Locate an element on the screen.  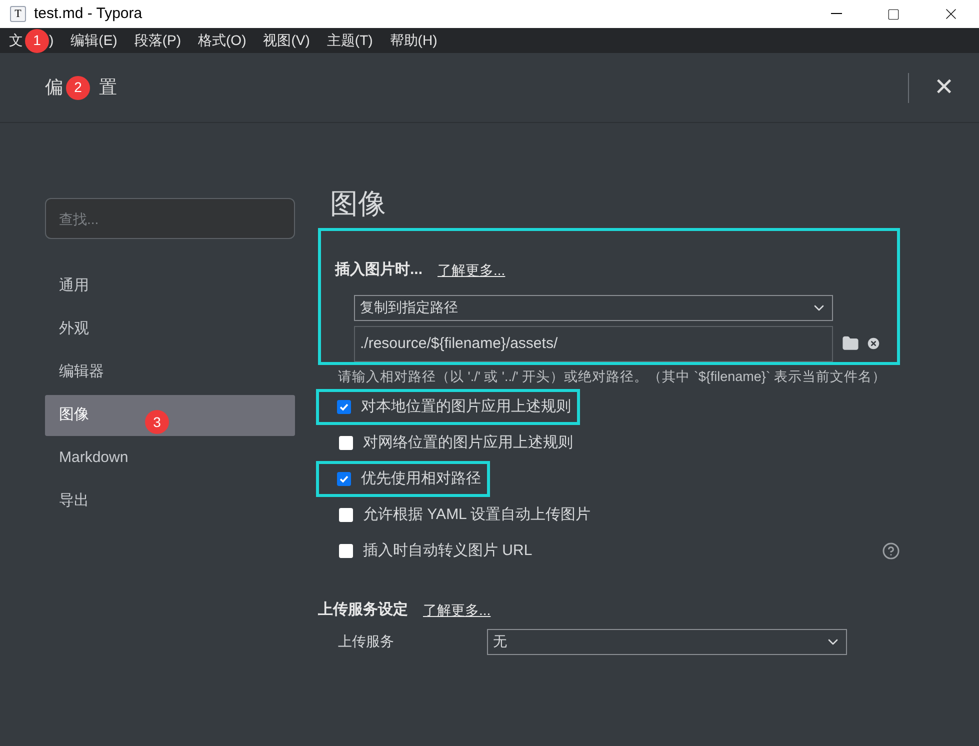
folder-icon is located at coordinates (850, 343).